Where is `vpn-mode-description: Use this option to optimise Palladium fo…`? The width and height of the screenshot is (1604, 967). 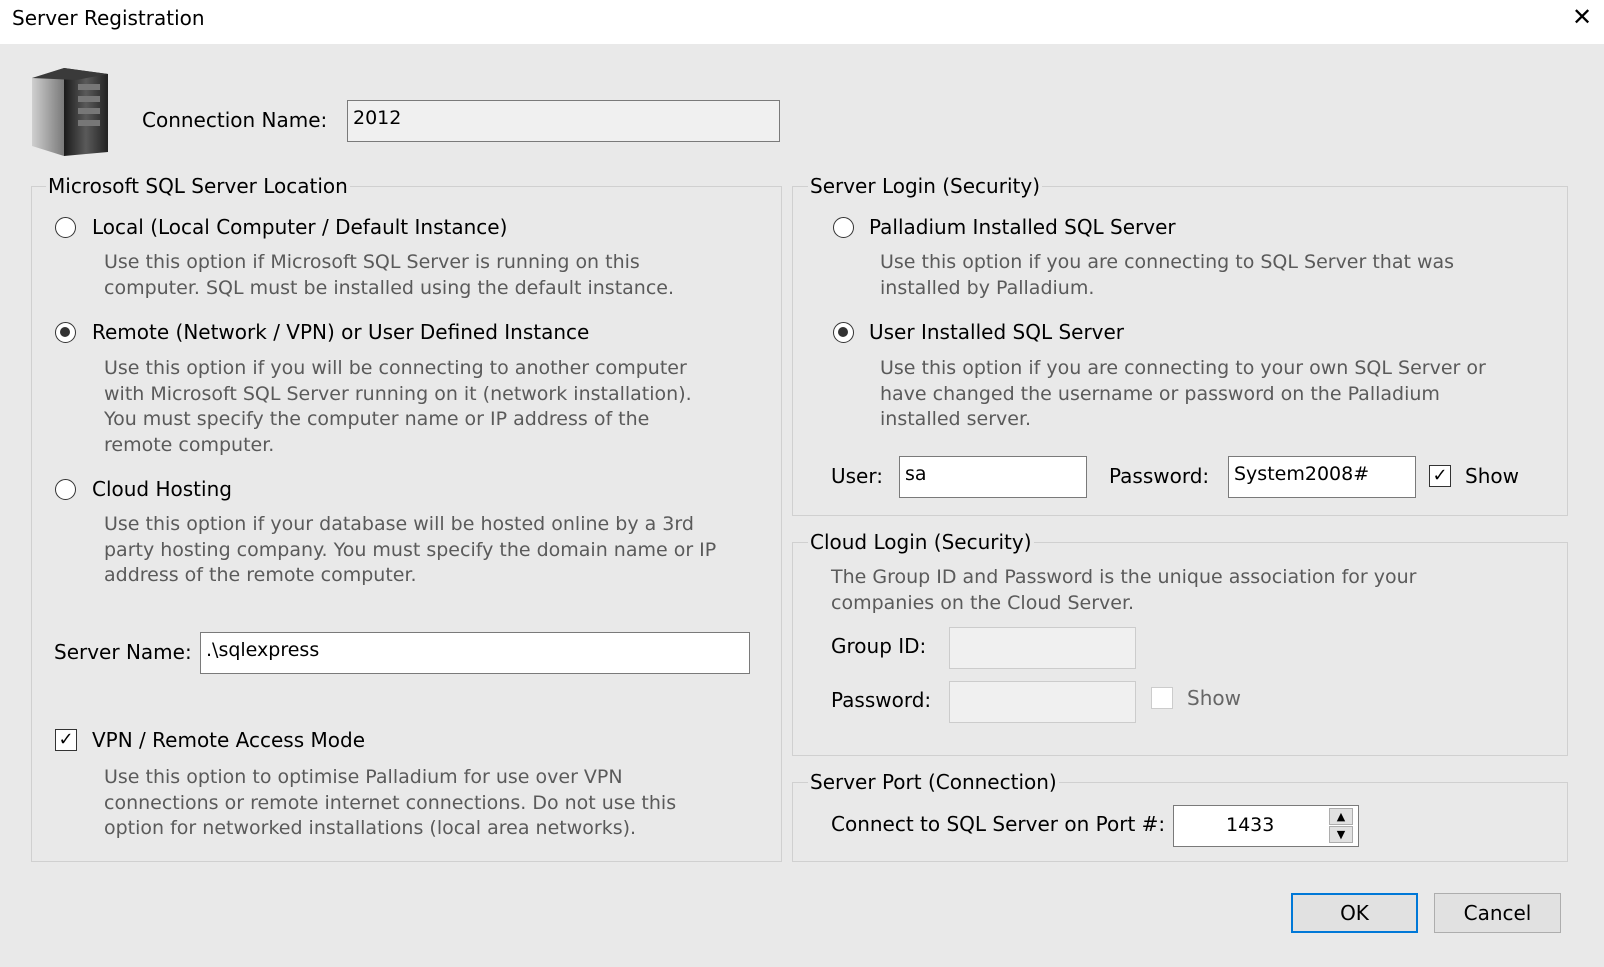
vpn-mode-description: Use this option to optimise Palladium fo… is located at coordinates (390, 802).